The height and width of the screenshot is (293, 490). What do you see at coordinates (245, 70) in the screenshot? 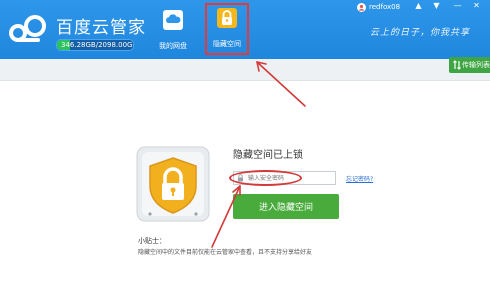
I see `toolbar` at bounding box center [245, 70].